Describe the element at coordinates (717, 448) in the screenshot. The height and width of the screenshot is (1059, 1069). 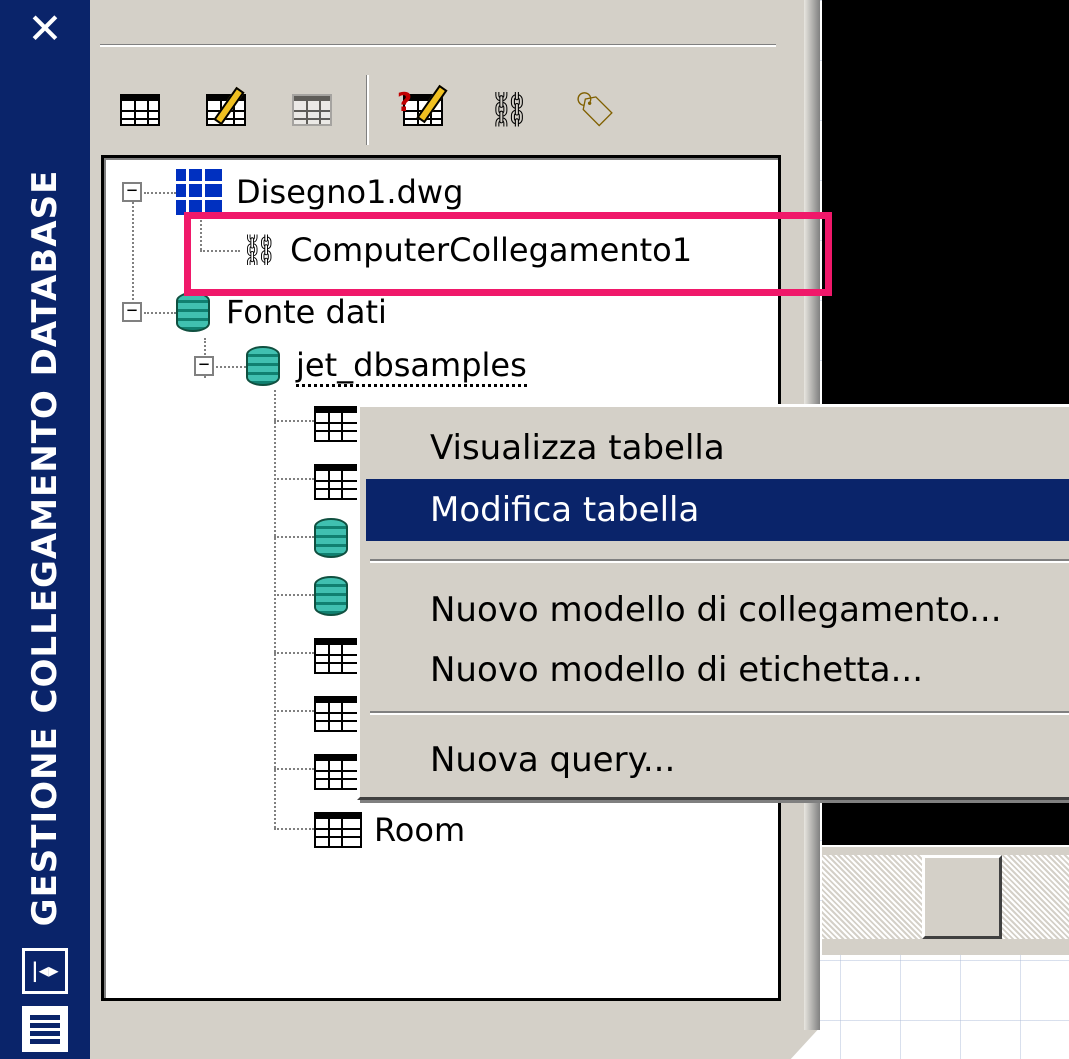
I see `menu-item-view-table: Visualizza tabella` at that location.